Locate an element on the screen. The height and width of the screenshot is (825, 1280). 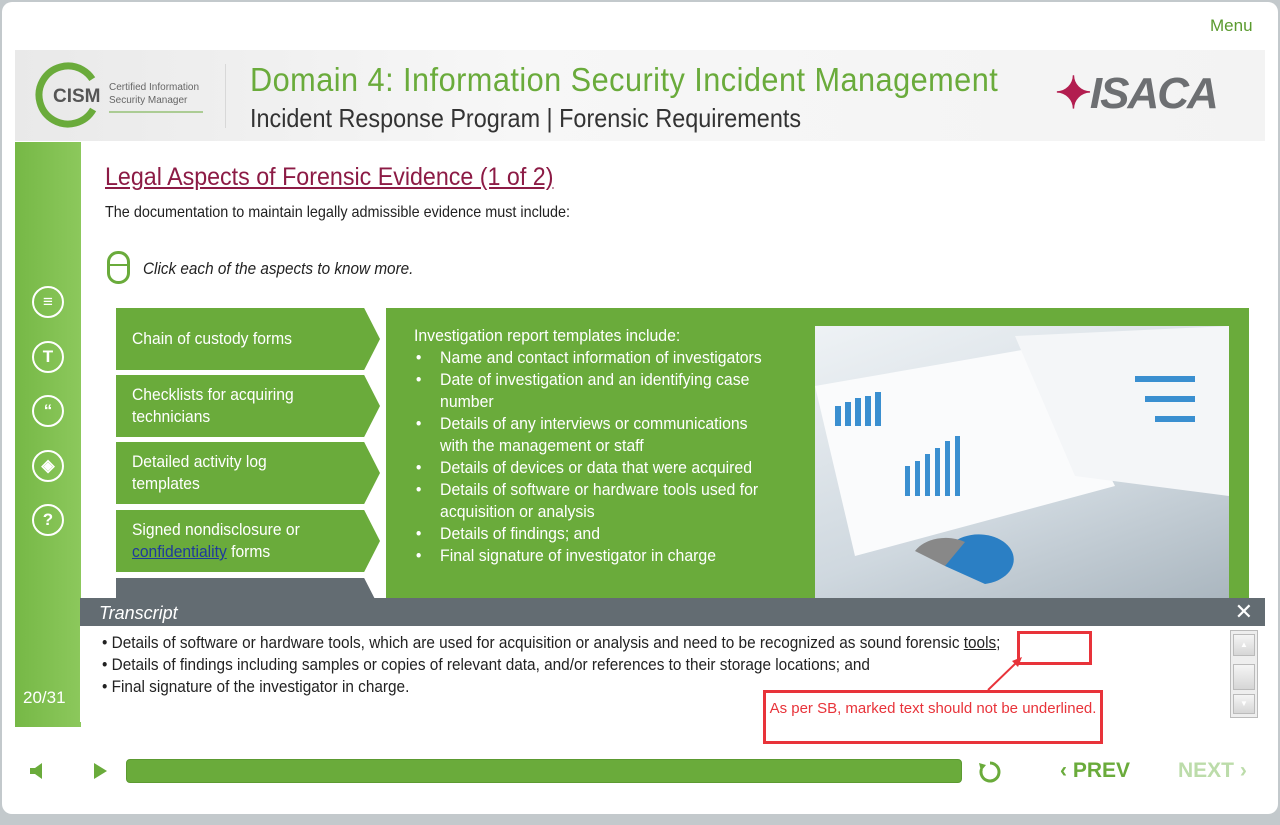
transcript-scrollbar: ▲ ▼ is located at coordinates (1244, 674).